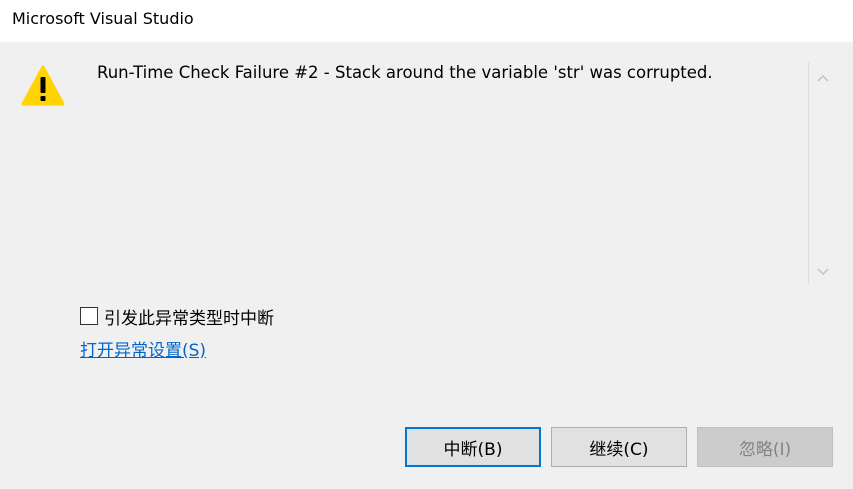 This screenshot has height=489, width=853. Describe the element at coordinates (765, 447) in the screenshot. I see `ignore-button: 忽略(I)` at that location.